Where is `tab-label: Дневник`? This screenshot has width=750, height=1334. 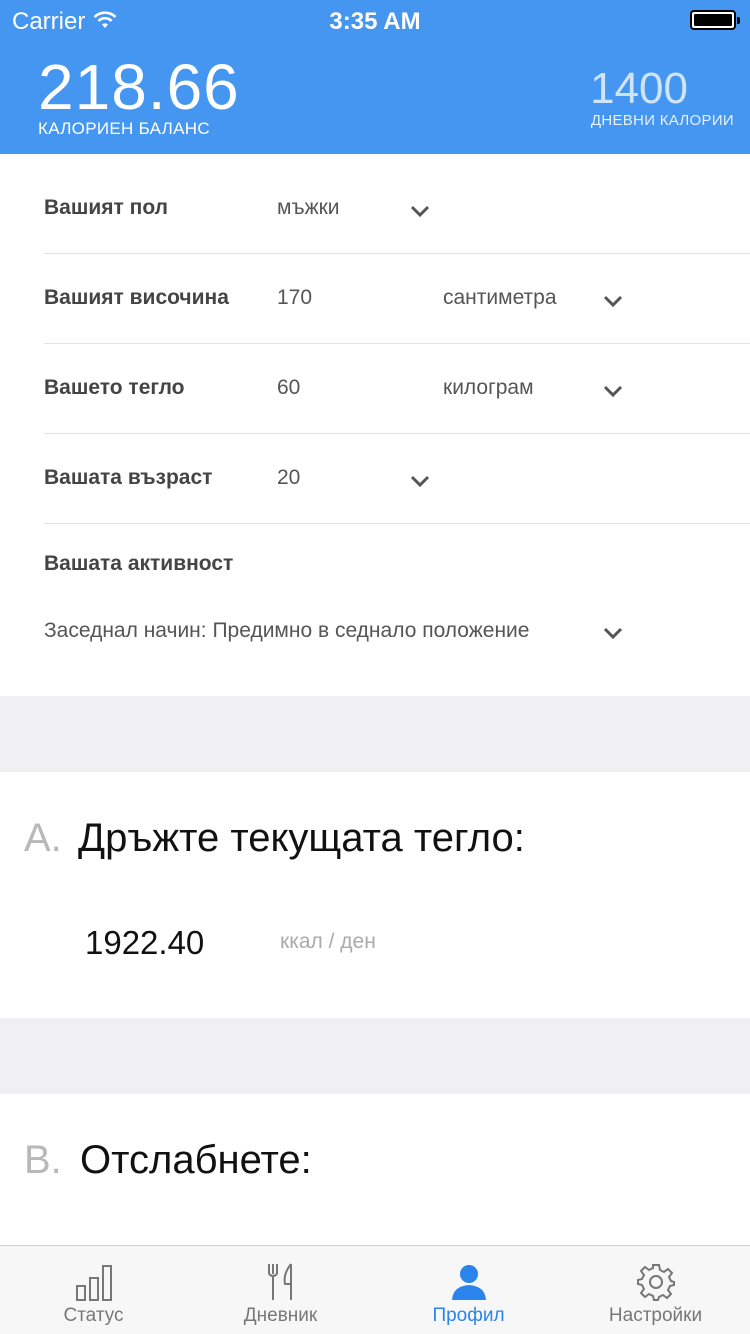 tab-label: Дневник is located at coordinates (280, 1315).